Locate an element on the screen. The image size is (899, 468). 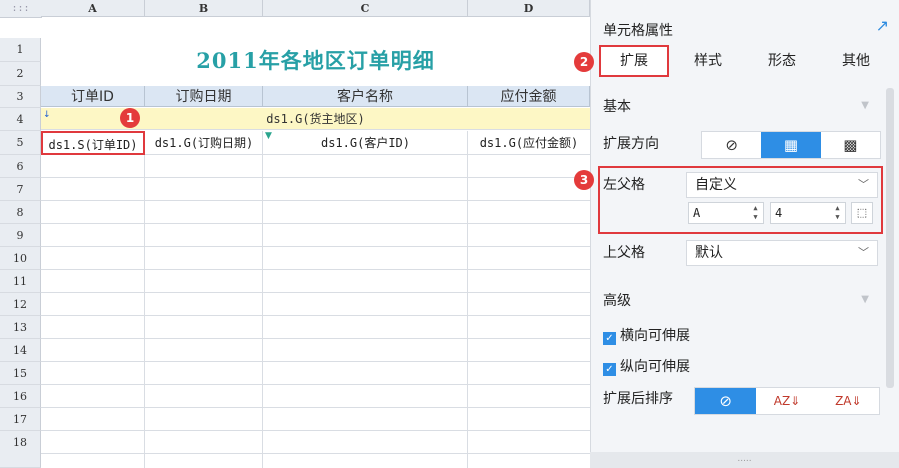
section-advanced-label: 高级 is located at coordinates (617, 301).